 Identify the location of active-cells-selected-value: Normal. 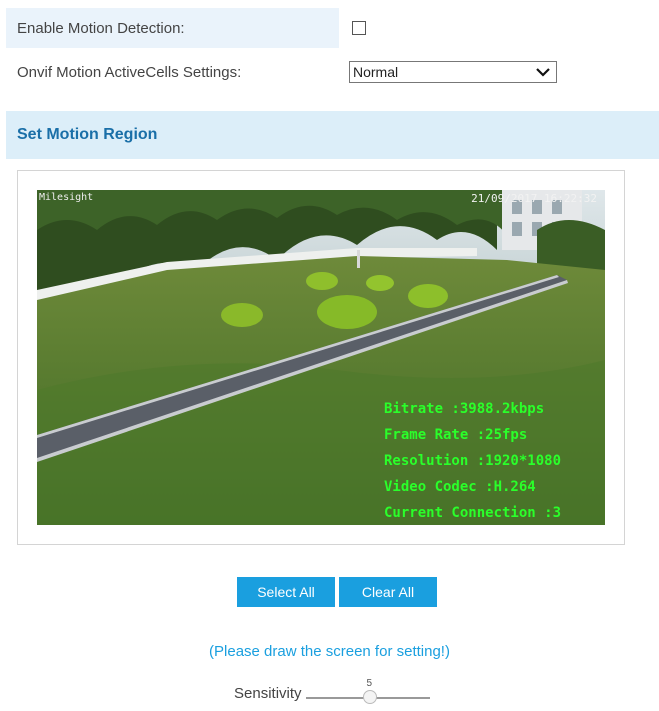
(376, 72).